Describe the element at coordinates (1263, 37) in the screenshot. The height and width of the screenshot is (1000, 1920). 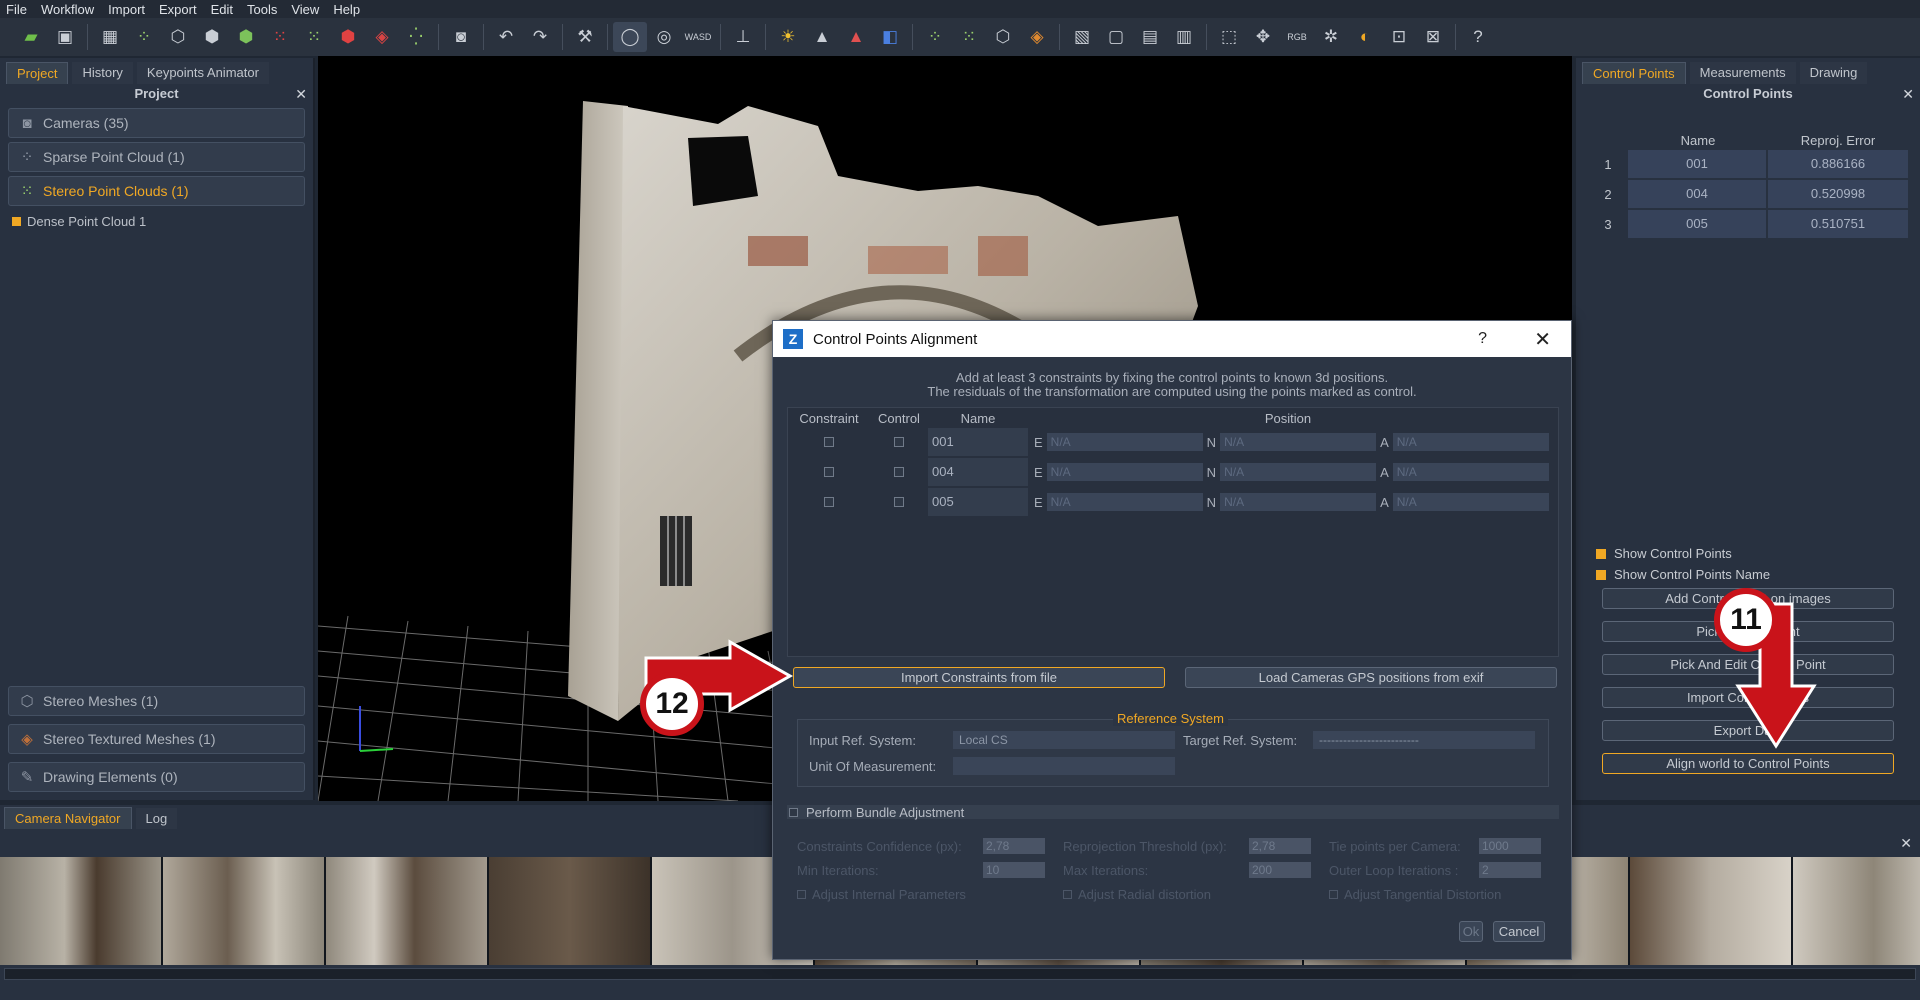
I see `select-lasso-icon: ✥` at that location.